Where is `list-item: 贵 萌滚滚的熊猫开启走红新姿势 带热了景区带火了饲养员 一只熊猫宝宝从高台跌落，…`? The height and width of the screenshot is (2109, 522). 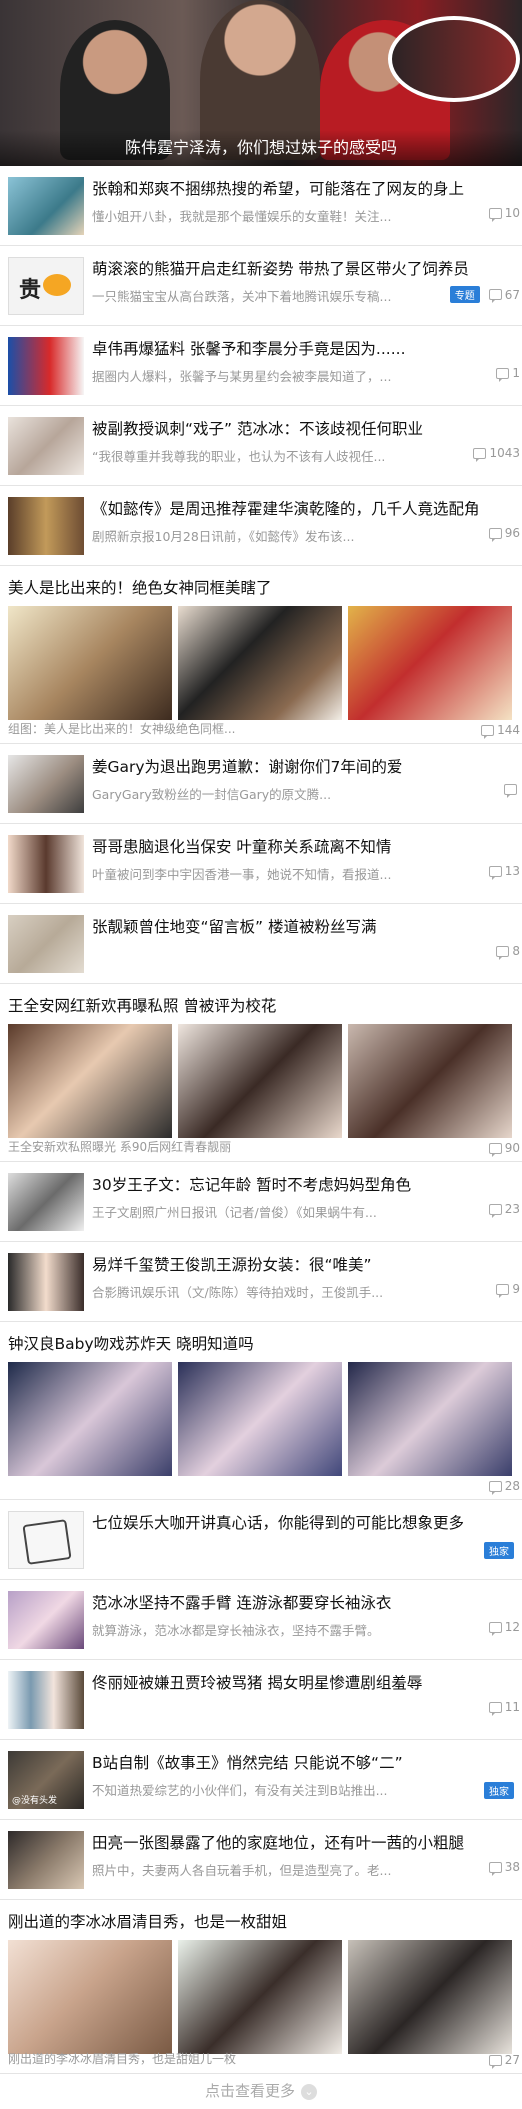
list-item: 贵 萌滚滚的熊猫开启走红新姿势 带热了景区带火了饲养员 一只熊猫宝宝从高台跌落，… is located at coordinates (261, 286).